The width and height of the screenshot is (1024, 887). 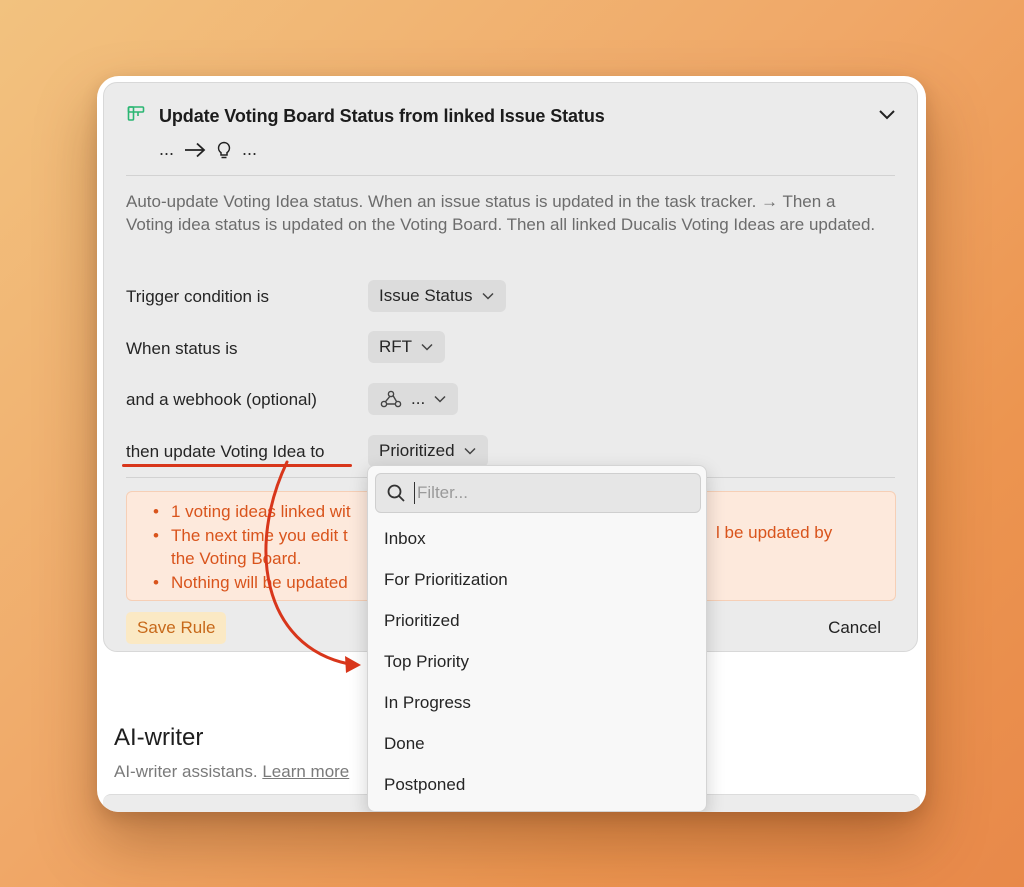 What do you see at coordinates (259, 535) in the screenshot?
I see `warning-item-text: The next time you edit t` at bounding box center [259, 535].